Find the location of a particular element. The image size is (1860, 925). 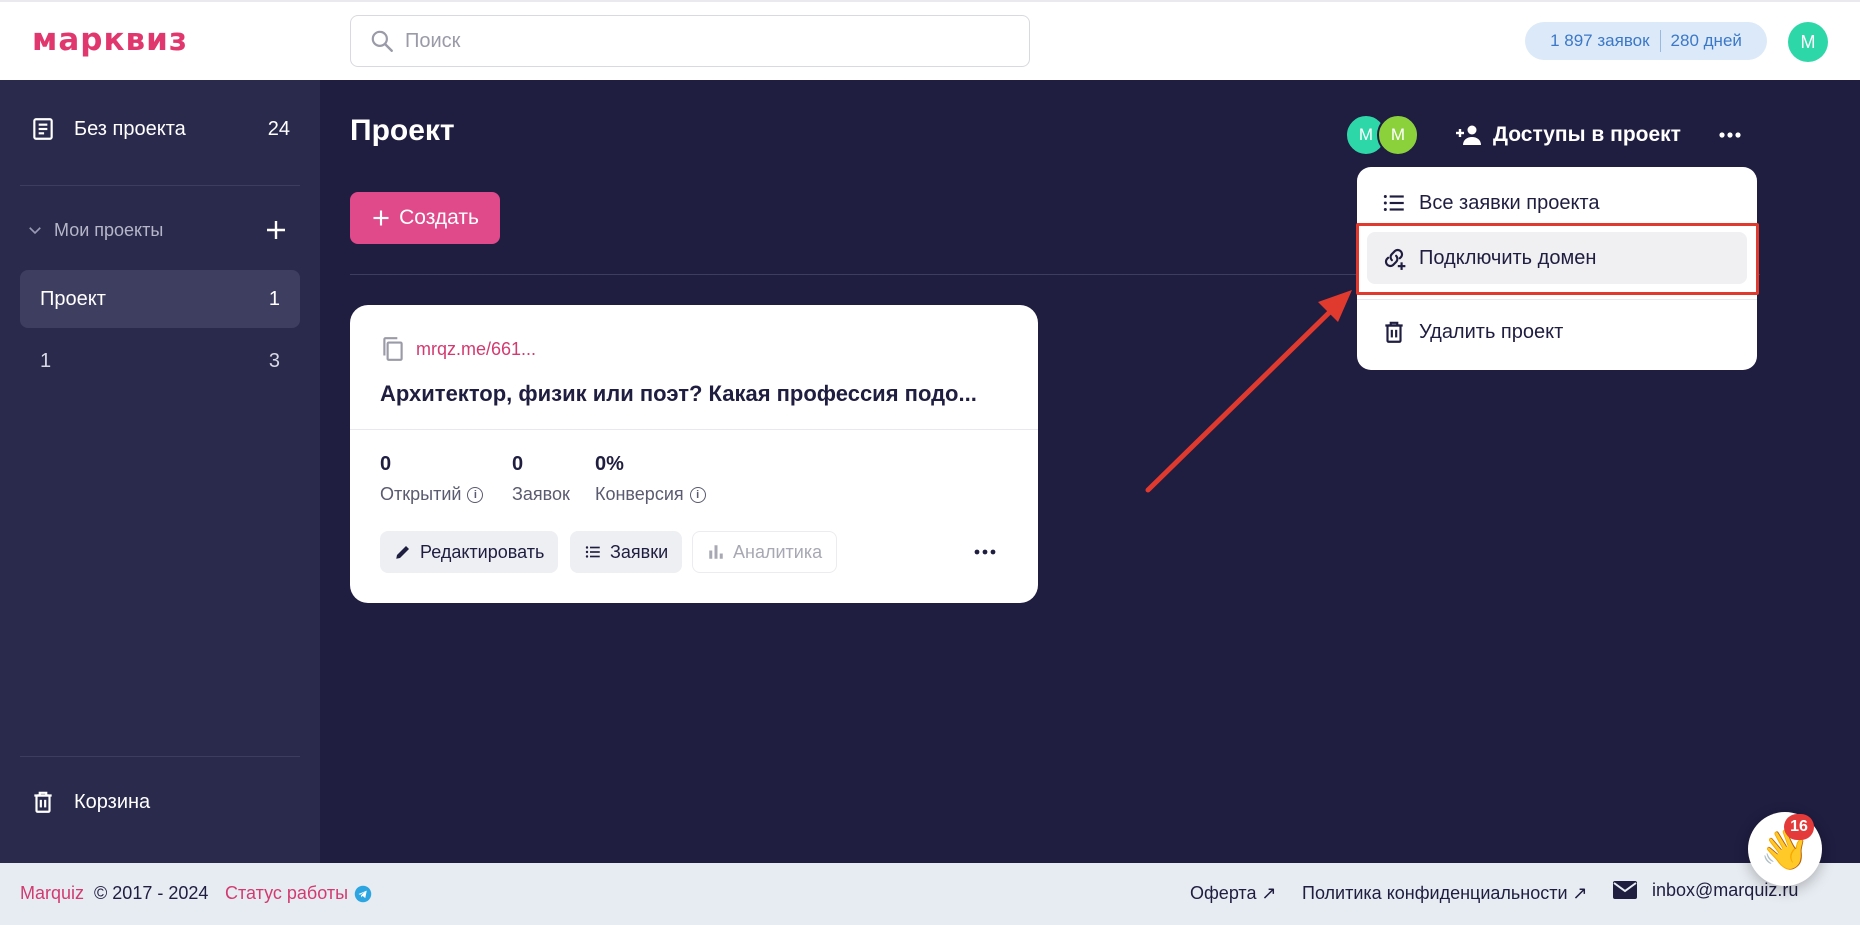

privacy-label: Политика конфиденциальности ↗ is located at coordinates (1445, 893).